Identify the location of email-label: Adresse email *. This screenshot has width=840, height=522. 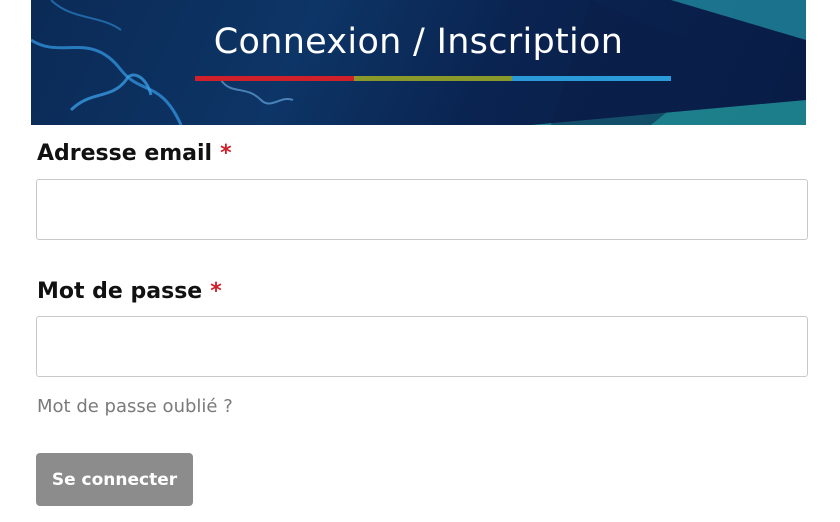
(134, 153).